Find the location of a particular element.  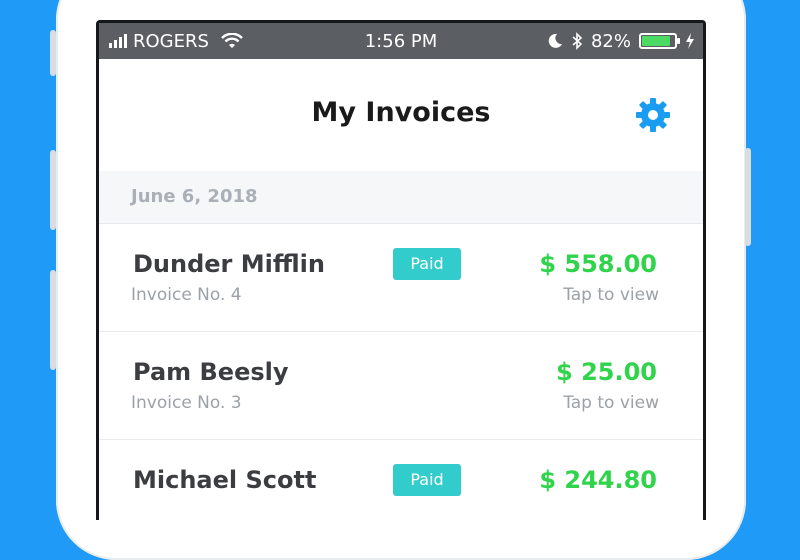

mute-switch is located at coordinates (53, 53).